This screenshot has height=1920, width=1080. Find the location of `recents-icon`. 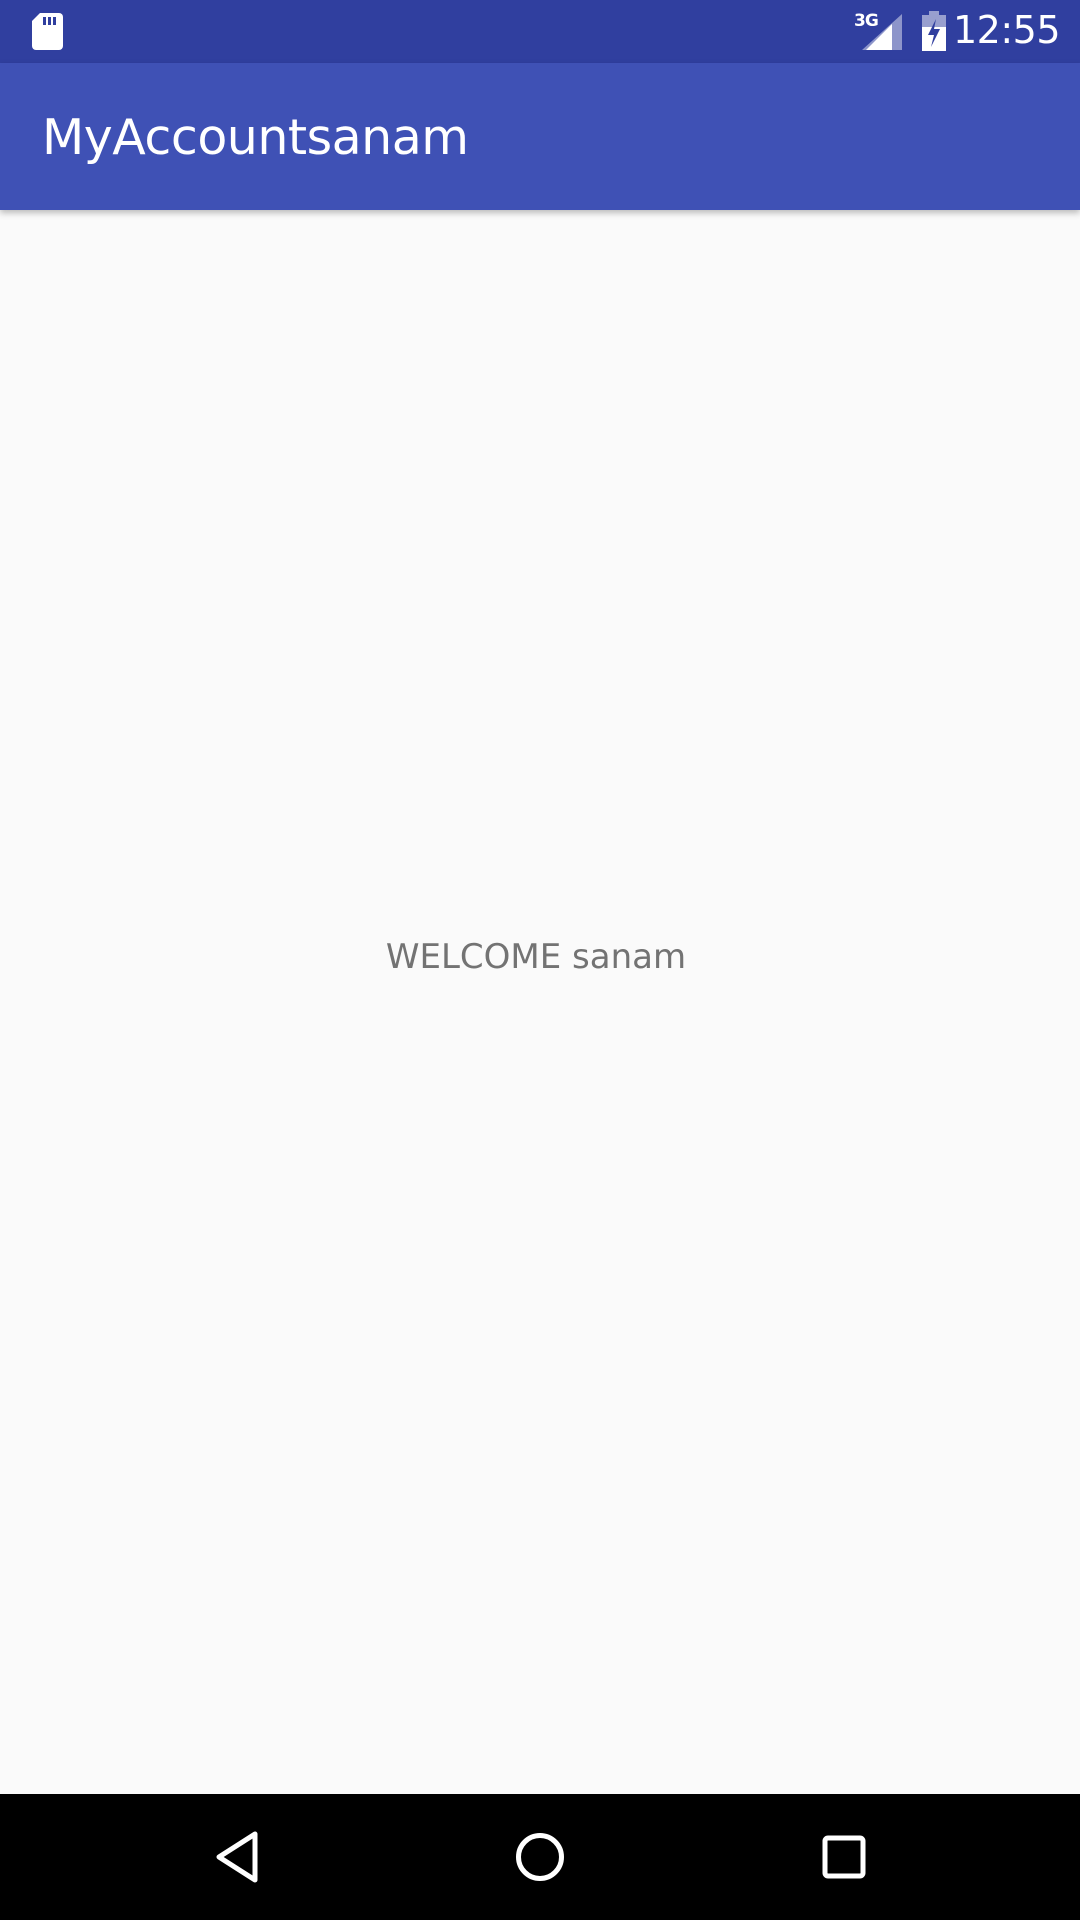

recents-icon is located at coordinates (844, 1857).